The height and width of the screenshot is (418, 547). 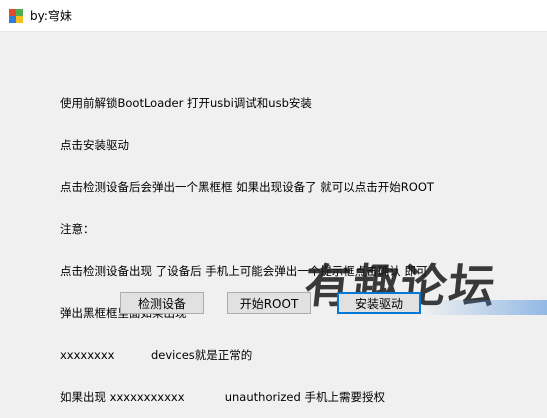 I want to click on window-title: by:穹妹, so click(x=51, y=16).